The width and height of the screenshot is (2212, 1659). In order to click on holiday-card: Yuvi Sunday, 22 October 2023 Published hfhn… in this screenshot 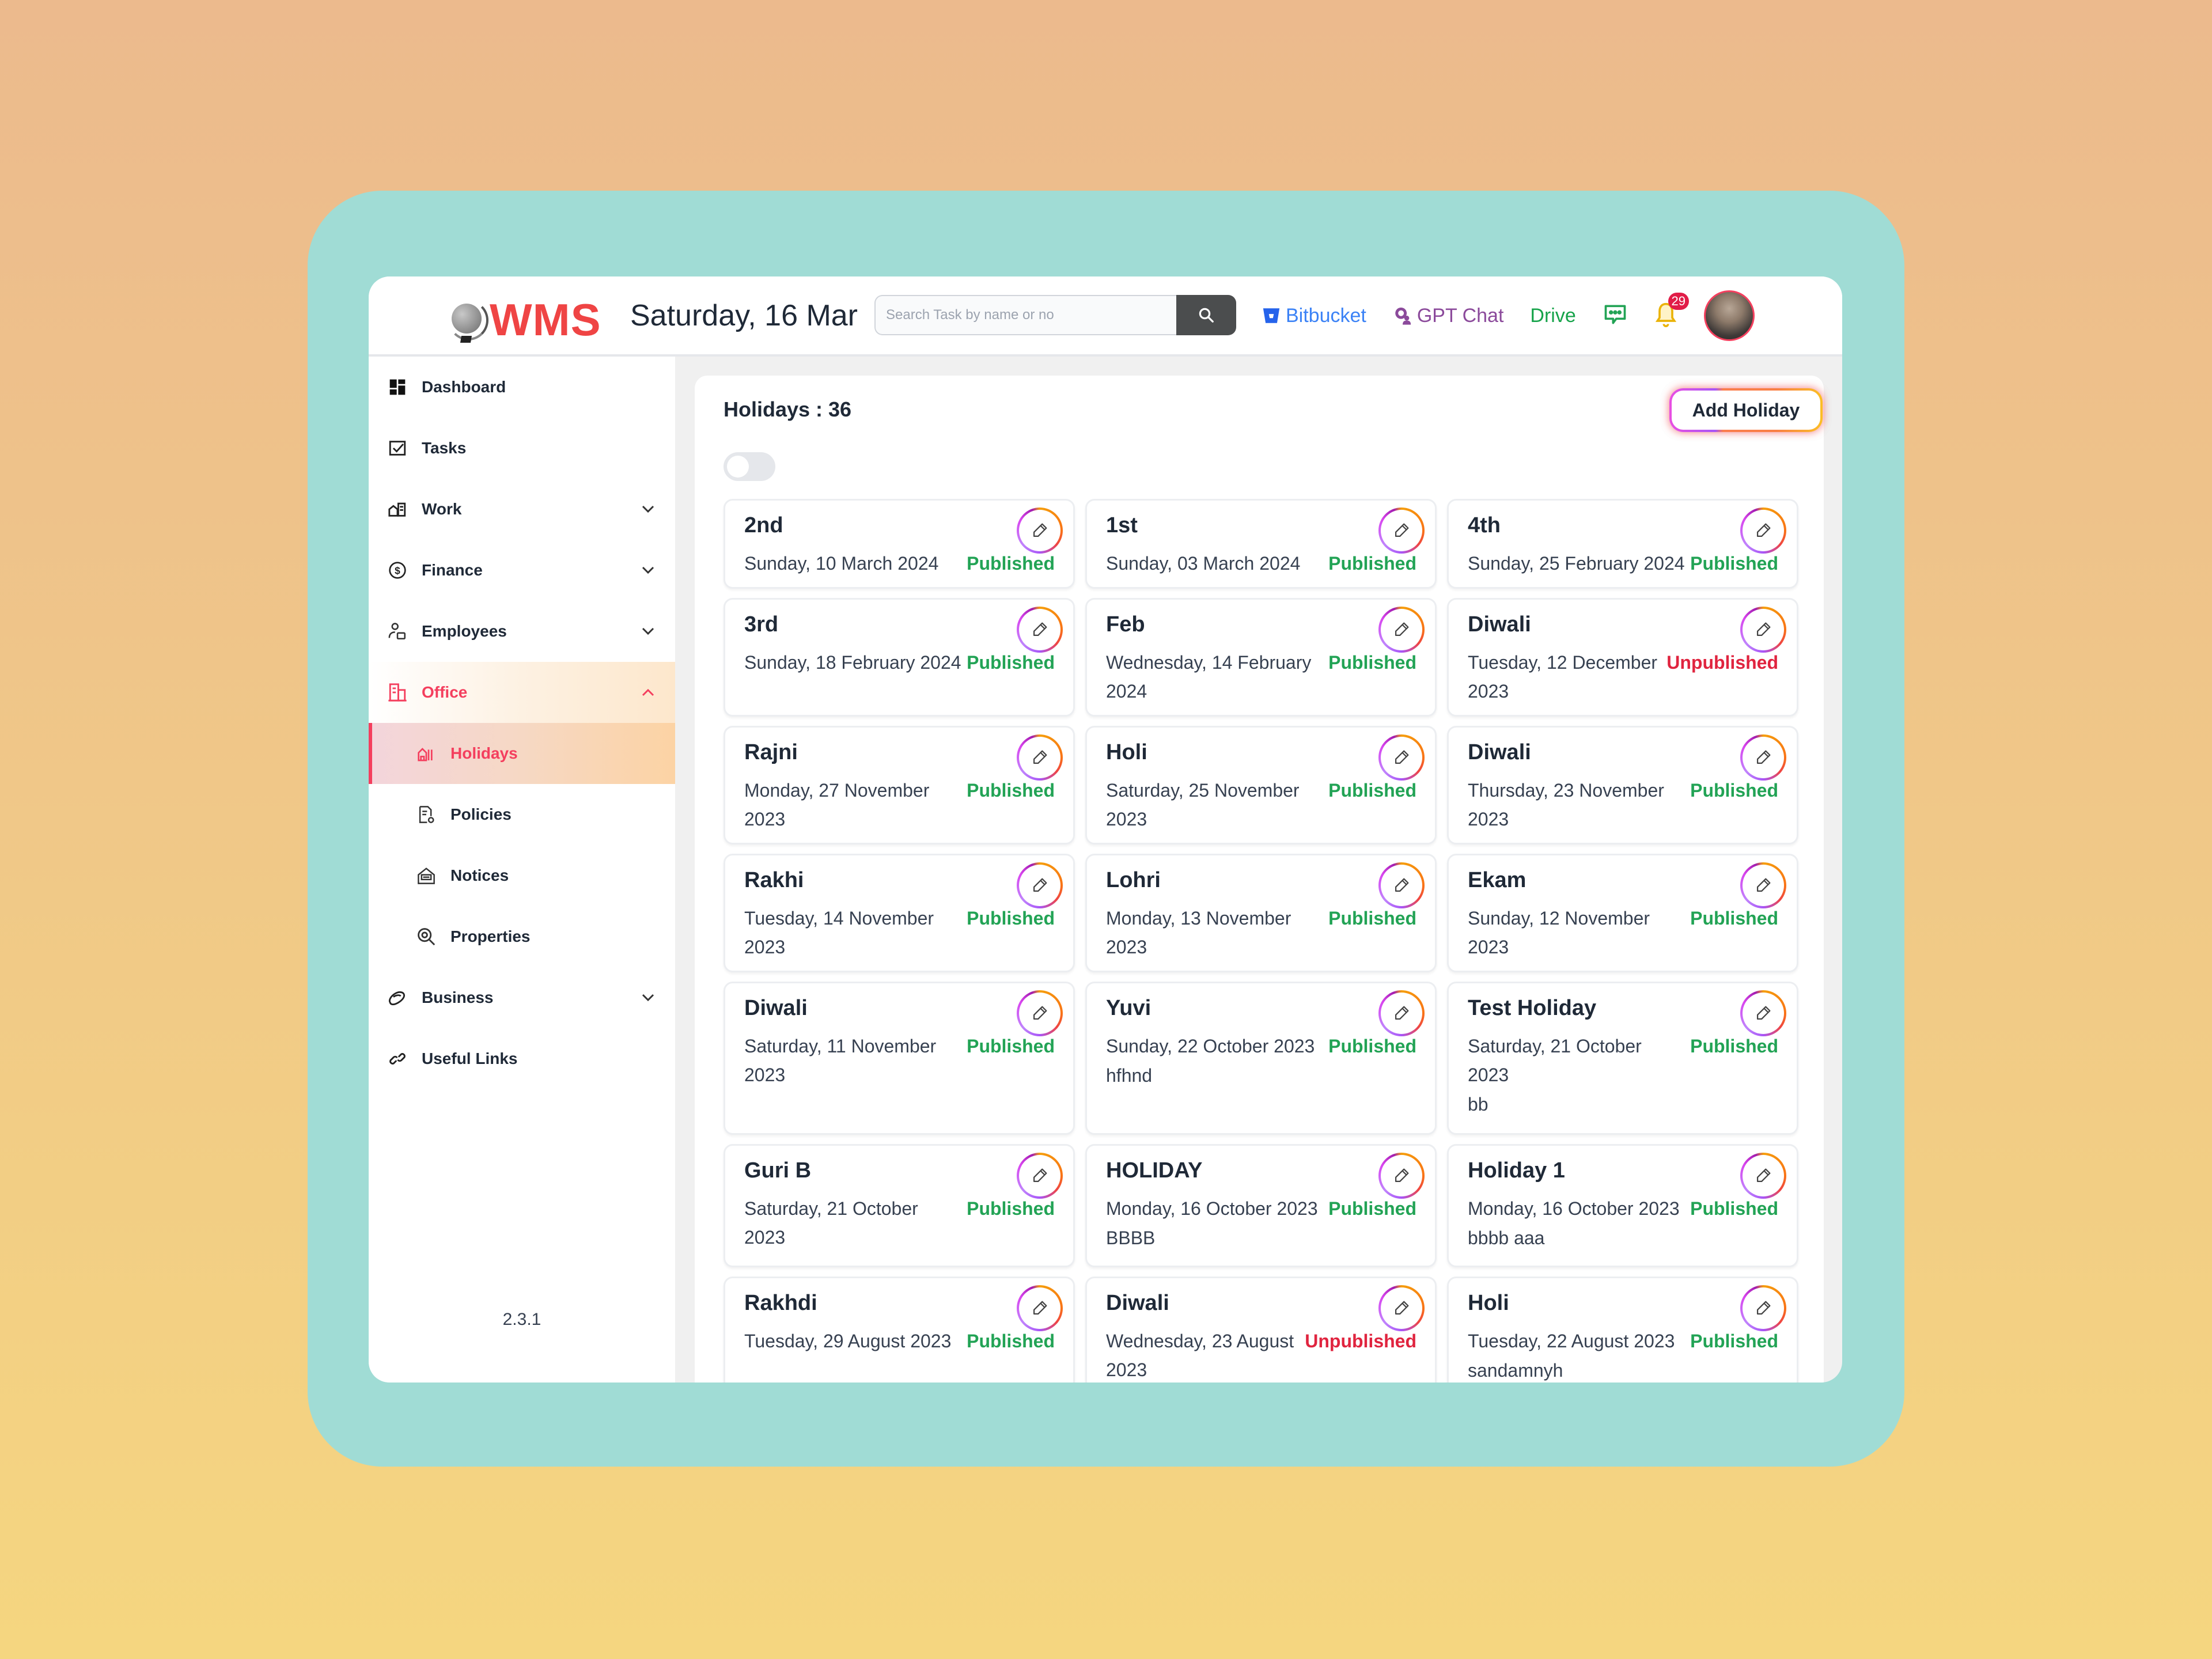, I will do `click(1261, 1058)`.